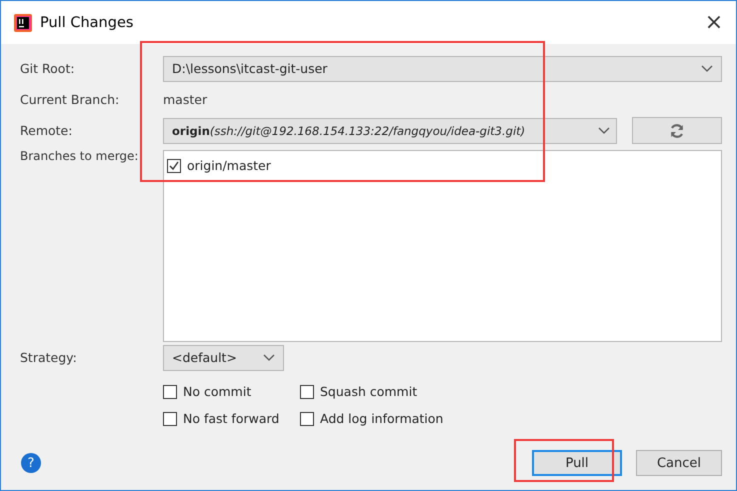 This screenshot has width=737, height=491. Describe the element at coordinates (714, 22) in the screenshot. I see `close-button: ×` at that location.